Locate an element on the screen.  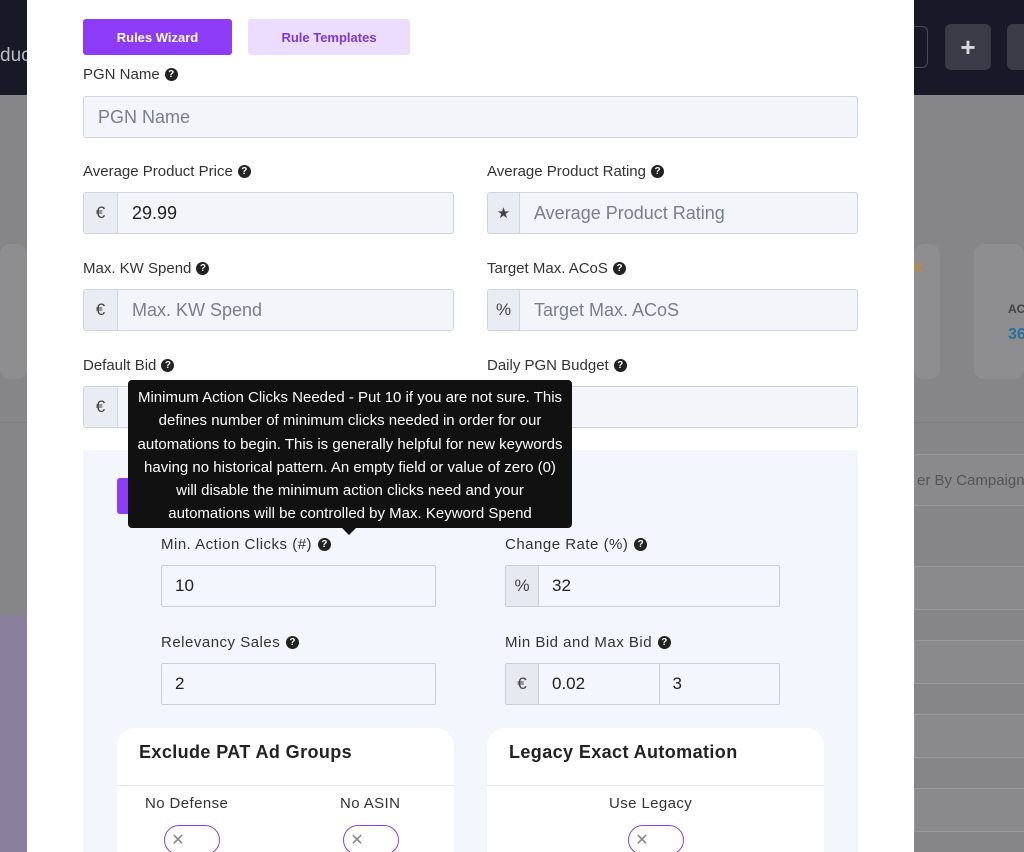
avg-price-label-text: Average Product Price is located at coordinates (158, 171).